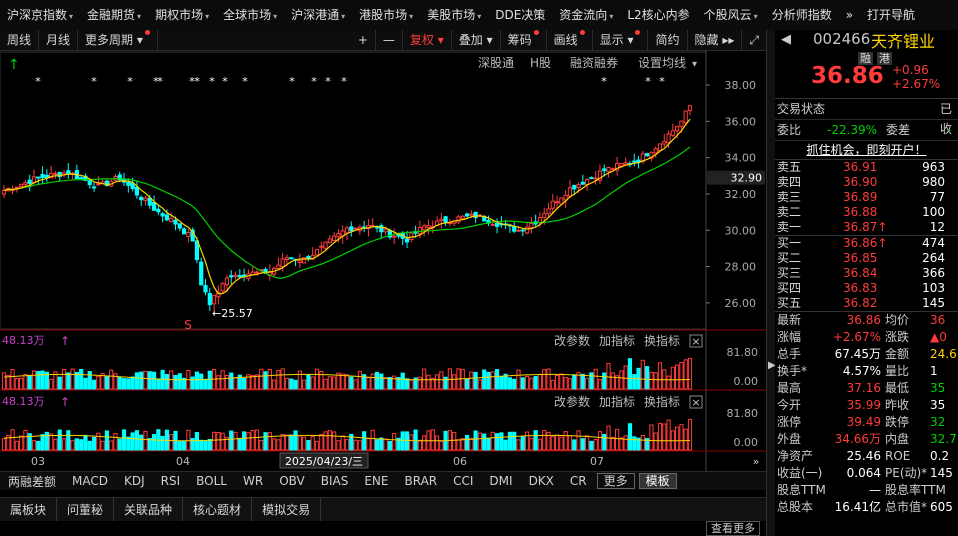 This screenshot has height=536, width=958. What do you see at coordinates (615, 481) in the screenshot?
I see `indicator-tab-14: 更多` at bounding box center [615, 481].